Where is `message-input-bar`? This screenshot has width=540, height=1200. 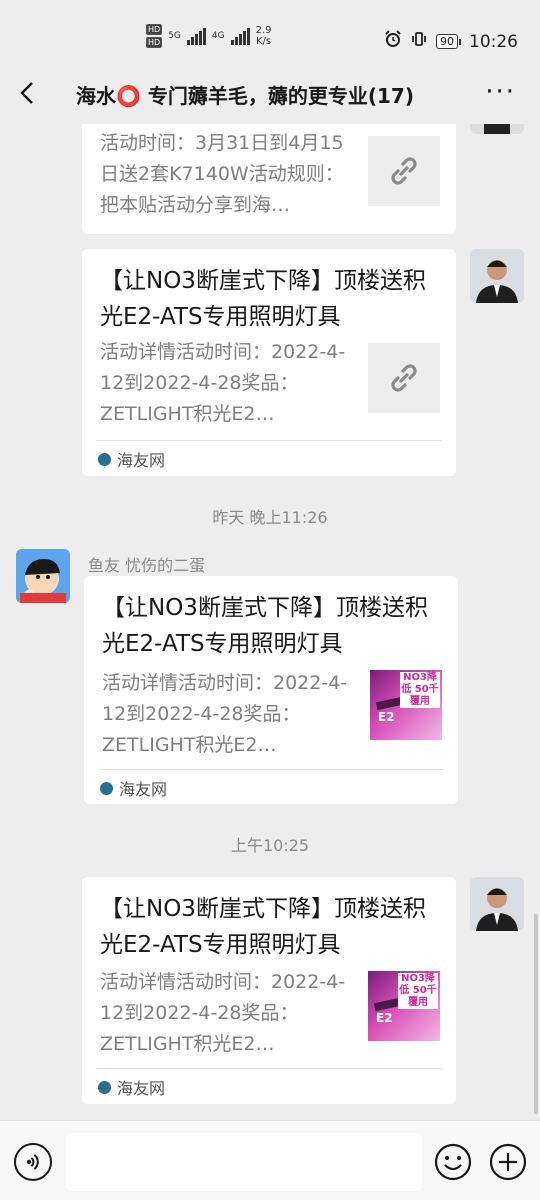 message-input-bar is located at coordinates (270, 1160).